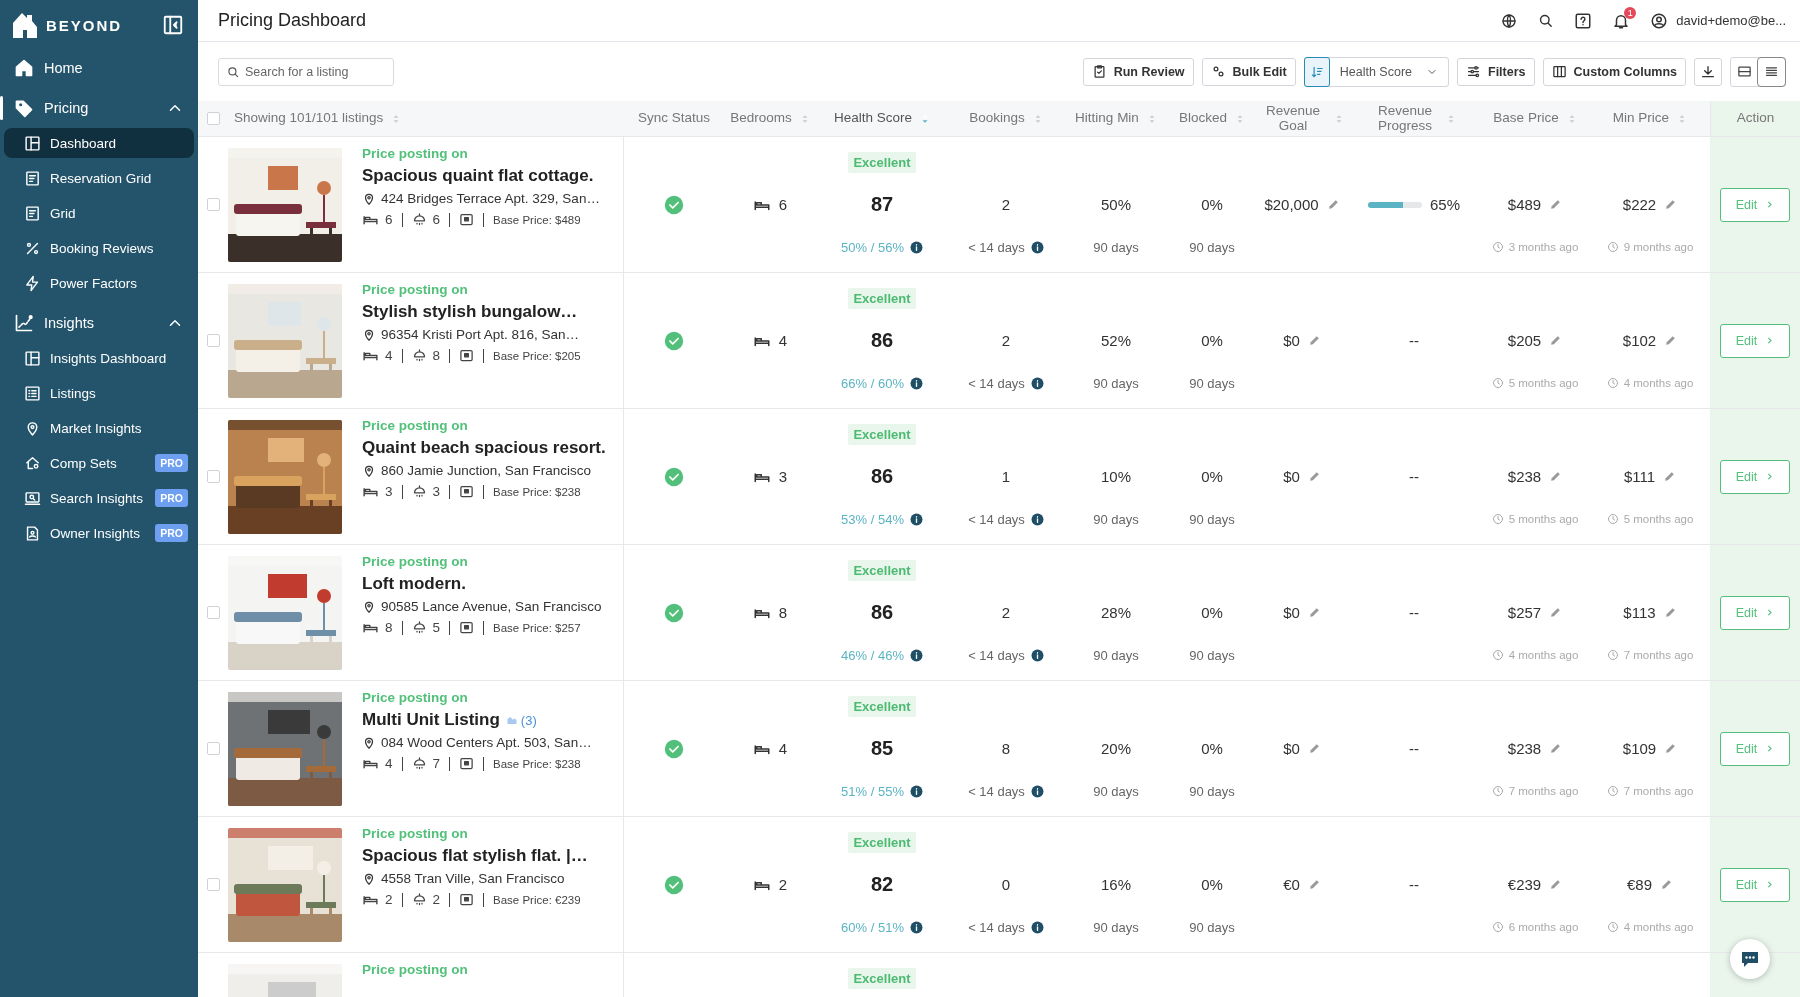  Describe the element at coordinates (1559, 71) in the screenshot. I see `columns-icon` at that location.